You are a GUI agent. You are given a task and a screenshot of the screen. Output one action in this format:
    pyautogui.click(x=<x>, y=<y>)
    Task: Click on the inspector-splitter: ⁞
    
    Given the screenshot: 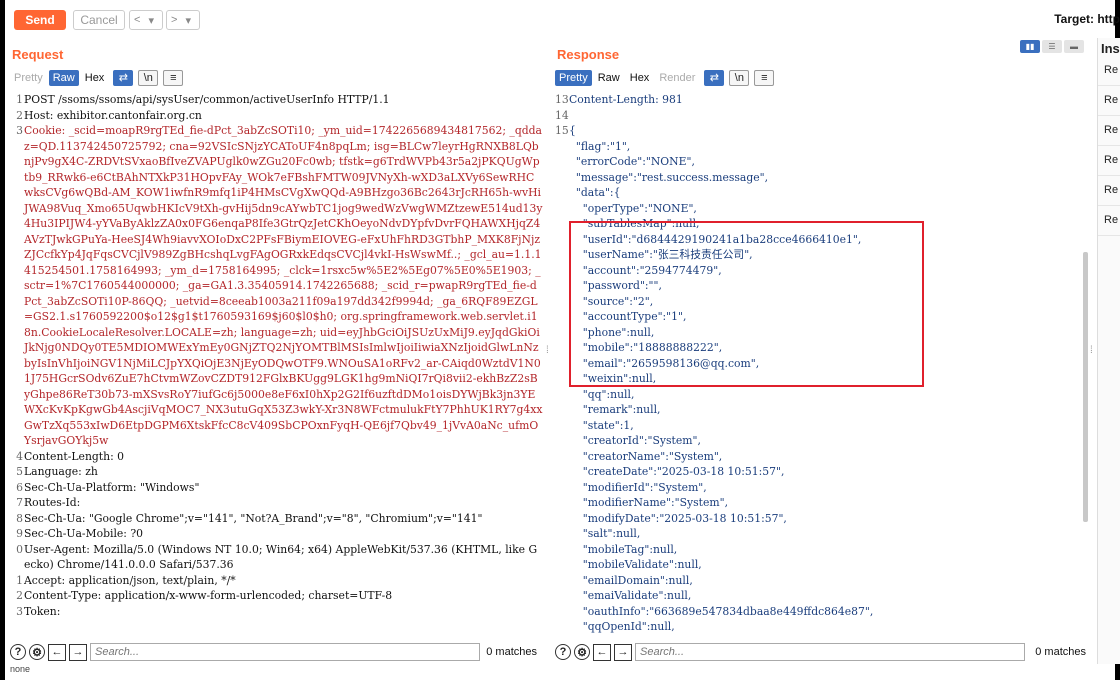 What is the action you would take?
    pyautogui.click(x=1091, y=350)
    